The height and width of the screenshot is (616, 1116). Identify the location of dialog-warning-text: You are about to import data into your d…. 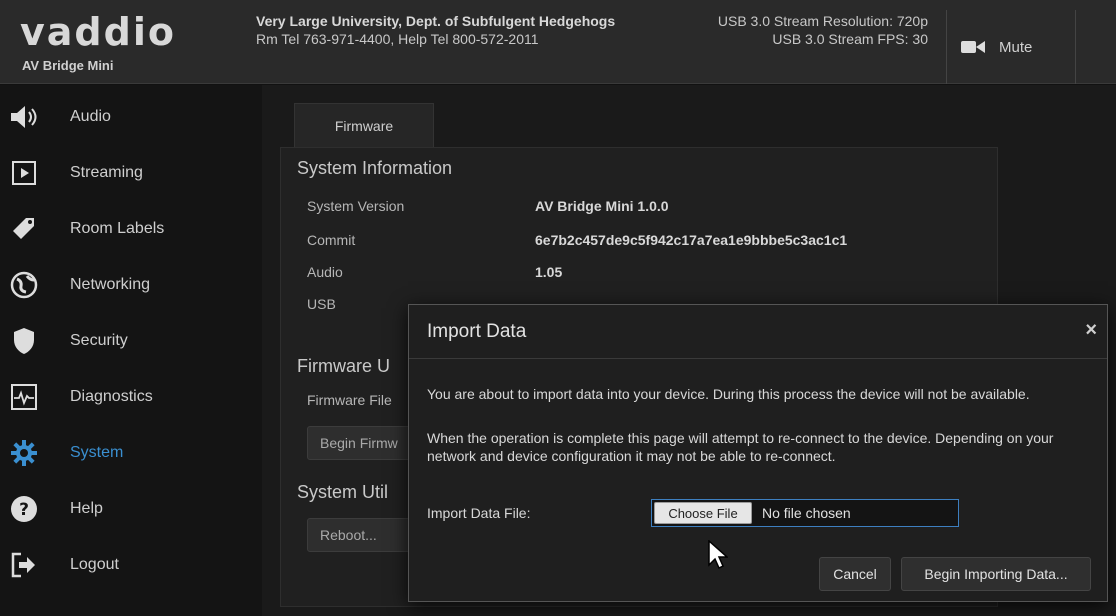
(728, 394).